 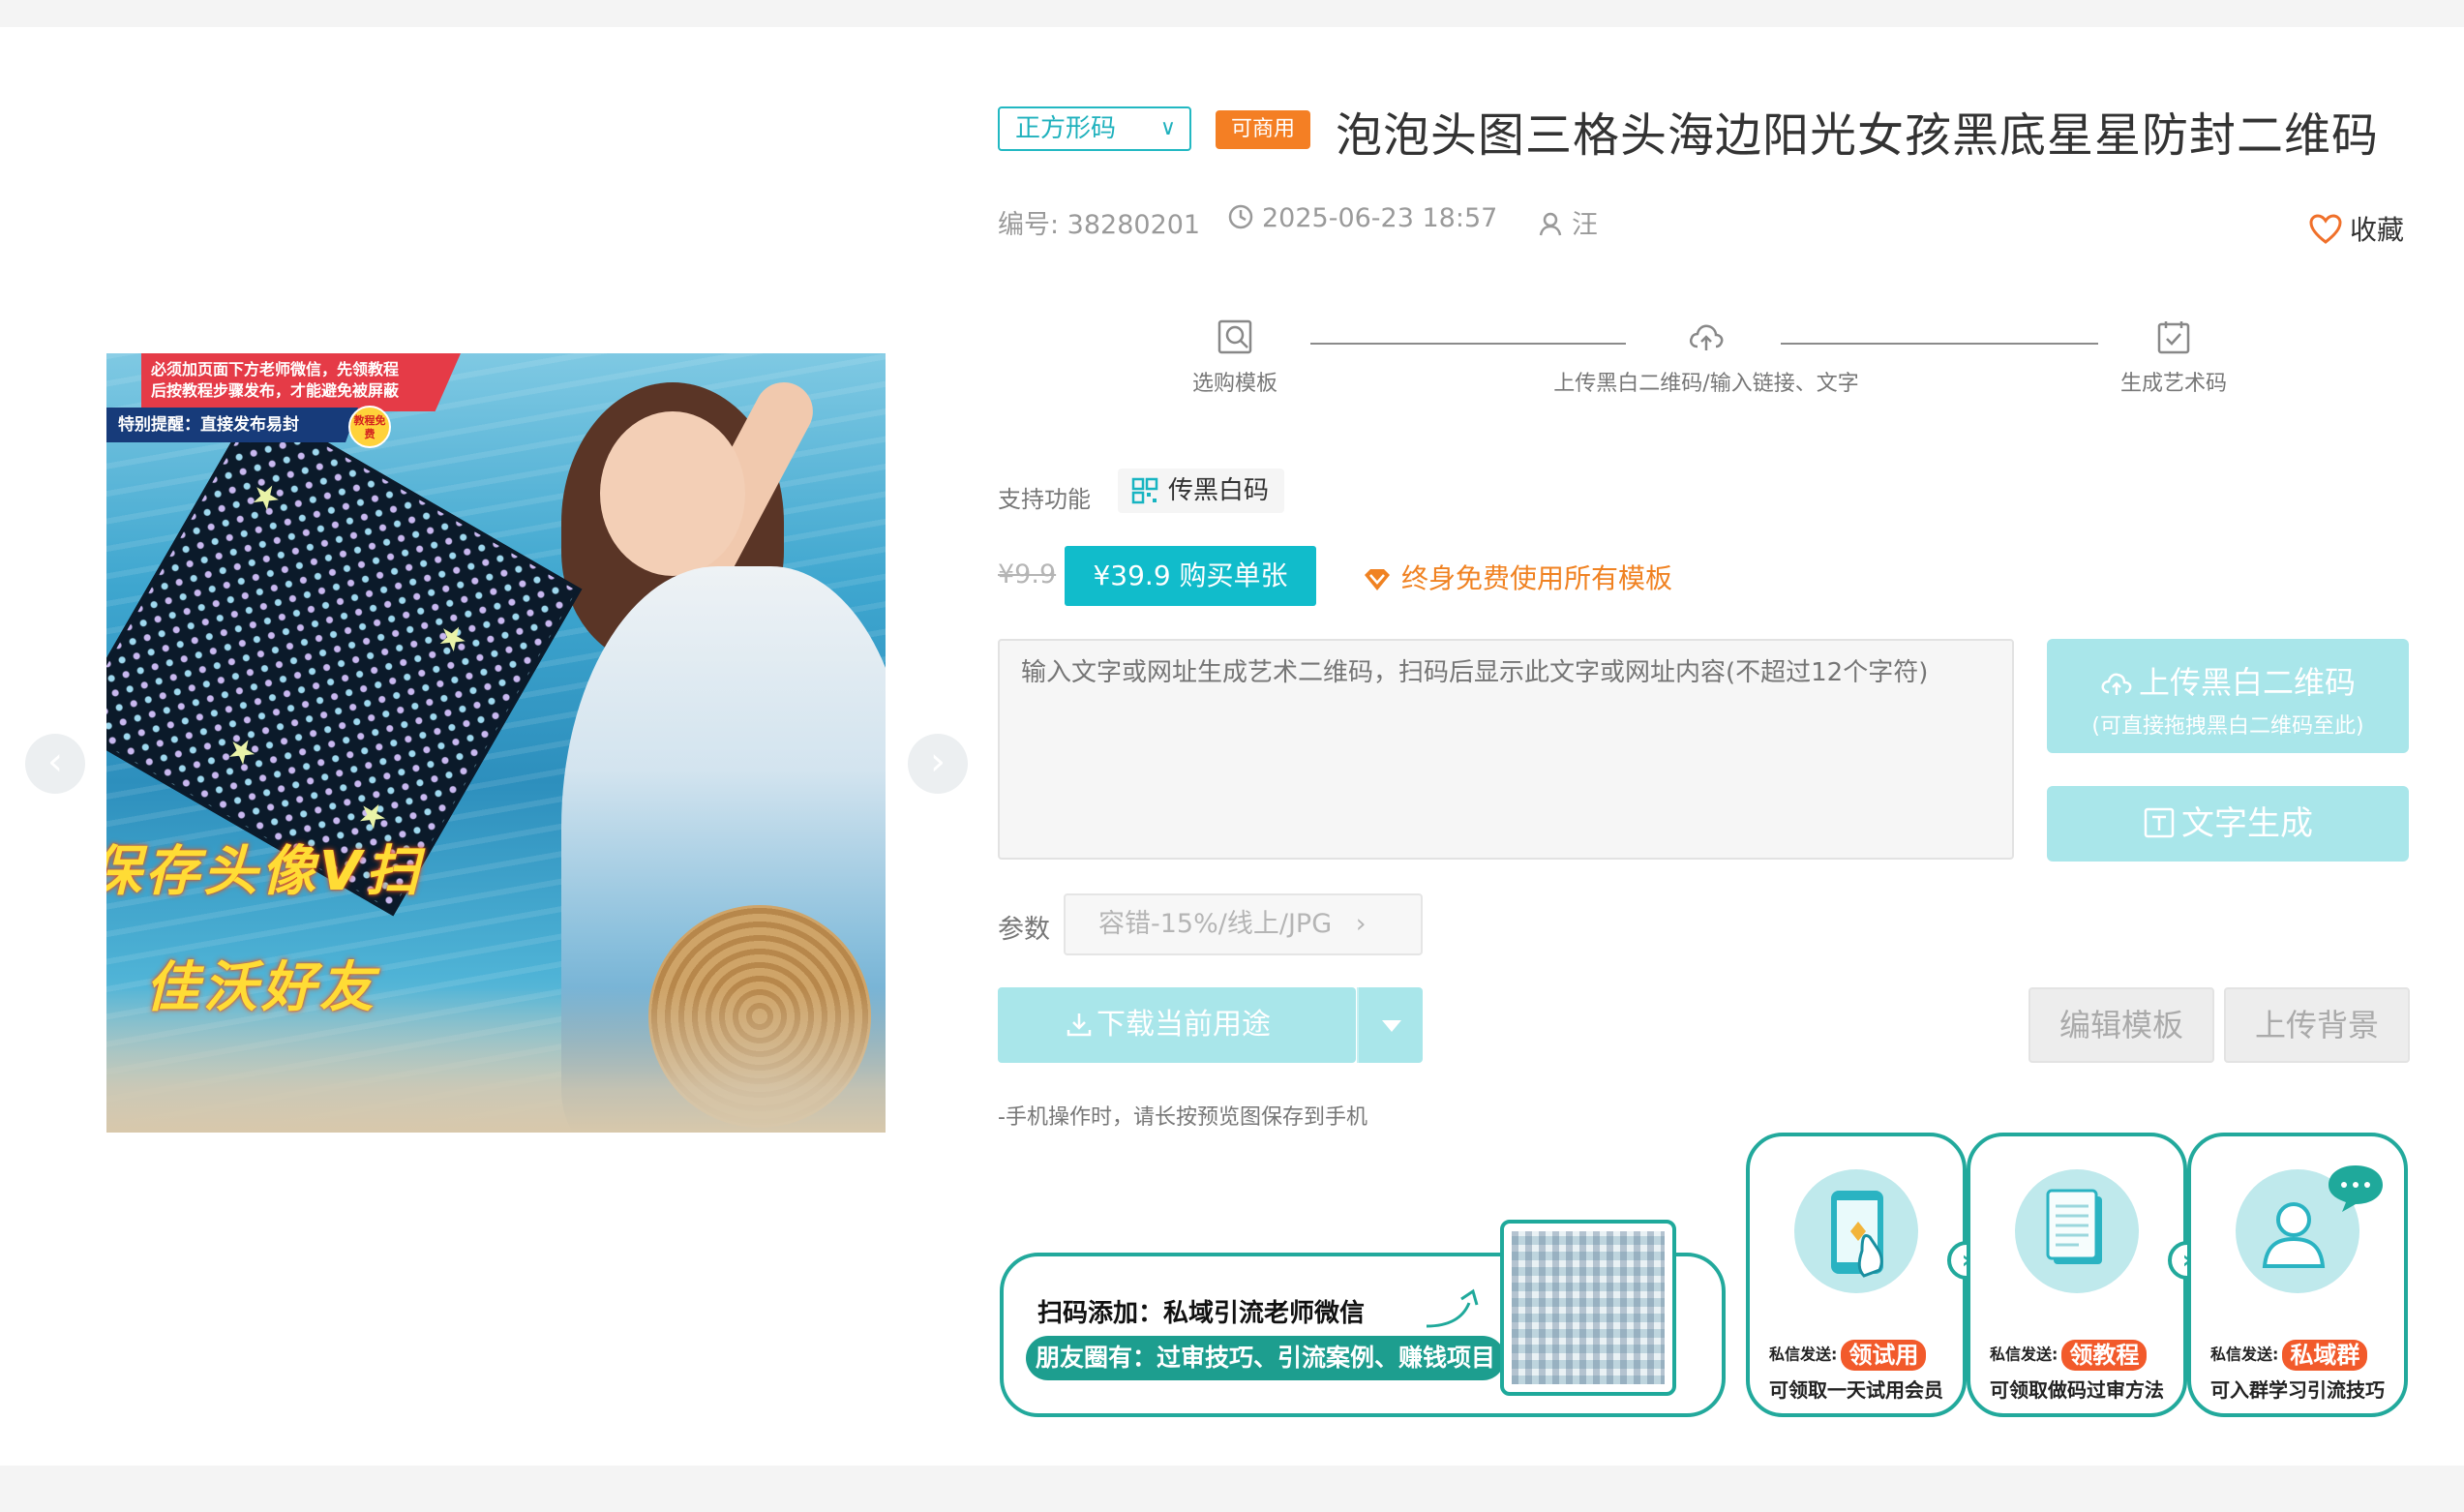 I want to click on text-generate-label: 文字生成, so click(x=2247, y=823).